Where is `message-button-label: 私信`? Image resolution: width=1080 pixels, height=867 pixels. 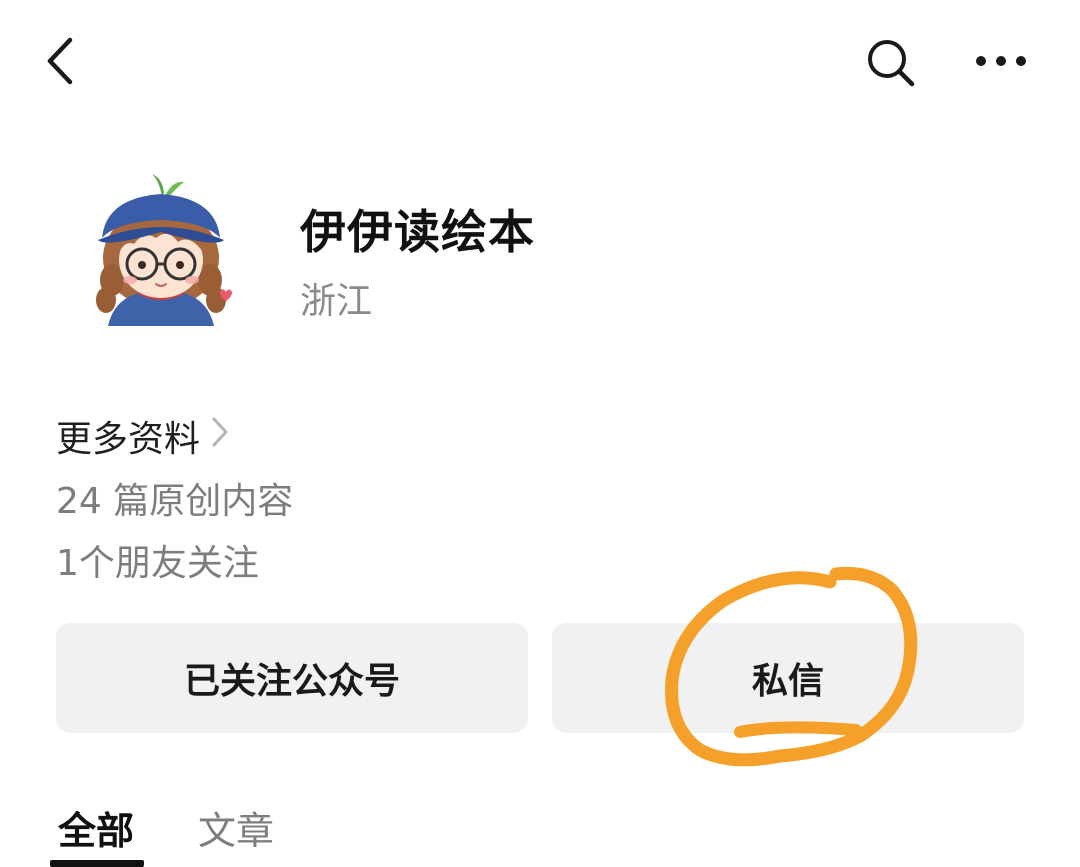
message-button-label: 私信 is located at coordinates (787, 681).